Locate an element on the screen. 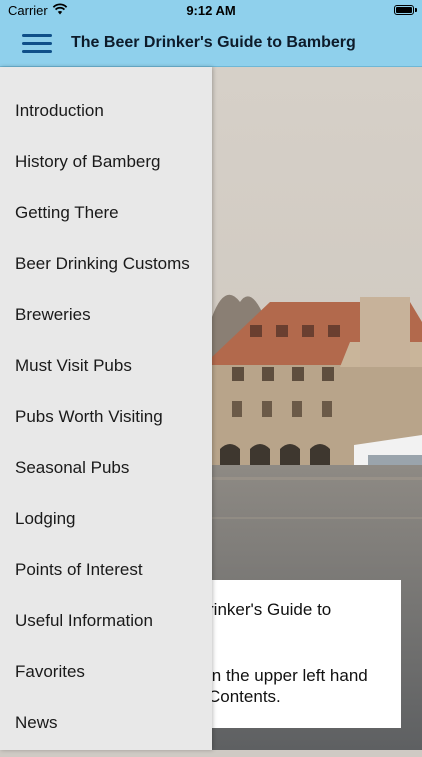 The image size is (422, 757). status-bar: Carrier 9:12 AM is located at coordinates (211, 11).